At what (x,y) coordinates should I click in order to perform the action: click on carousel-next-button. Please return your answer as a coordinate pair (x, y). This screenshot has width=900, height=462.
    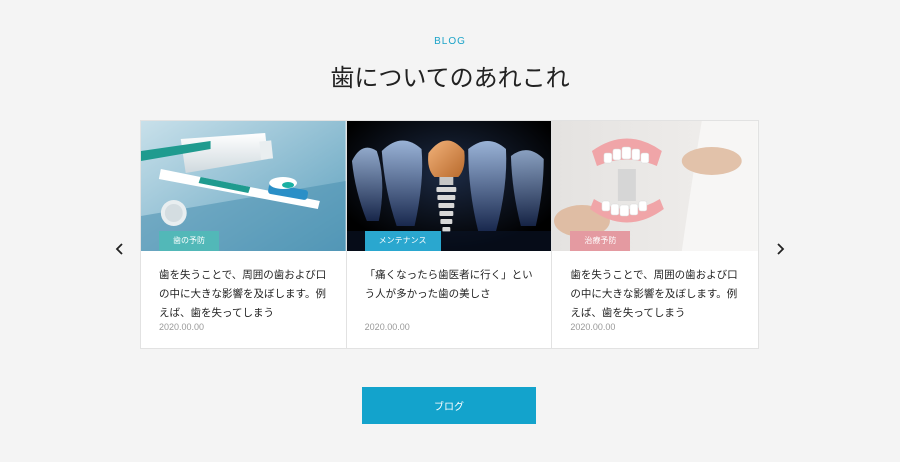
    Looking at the image, I should click on (780, 249).